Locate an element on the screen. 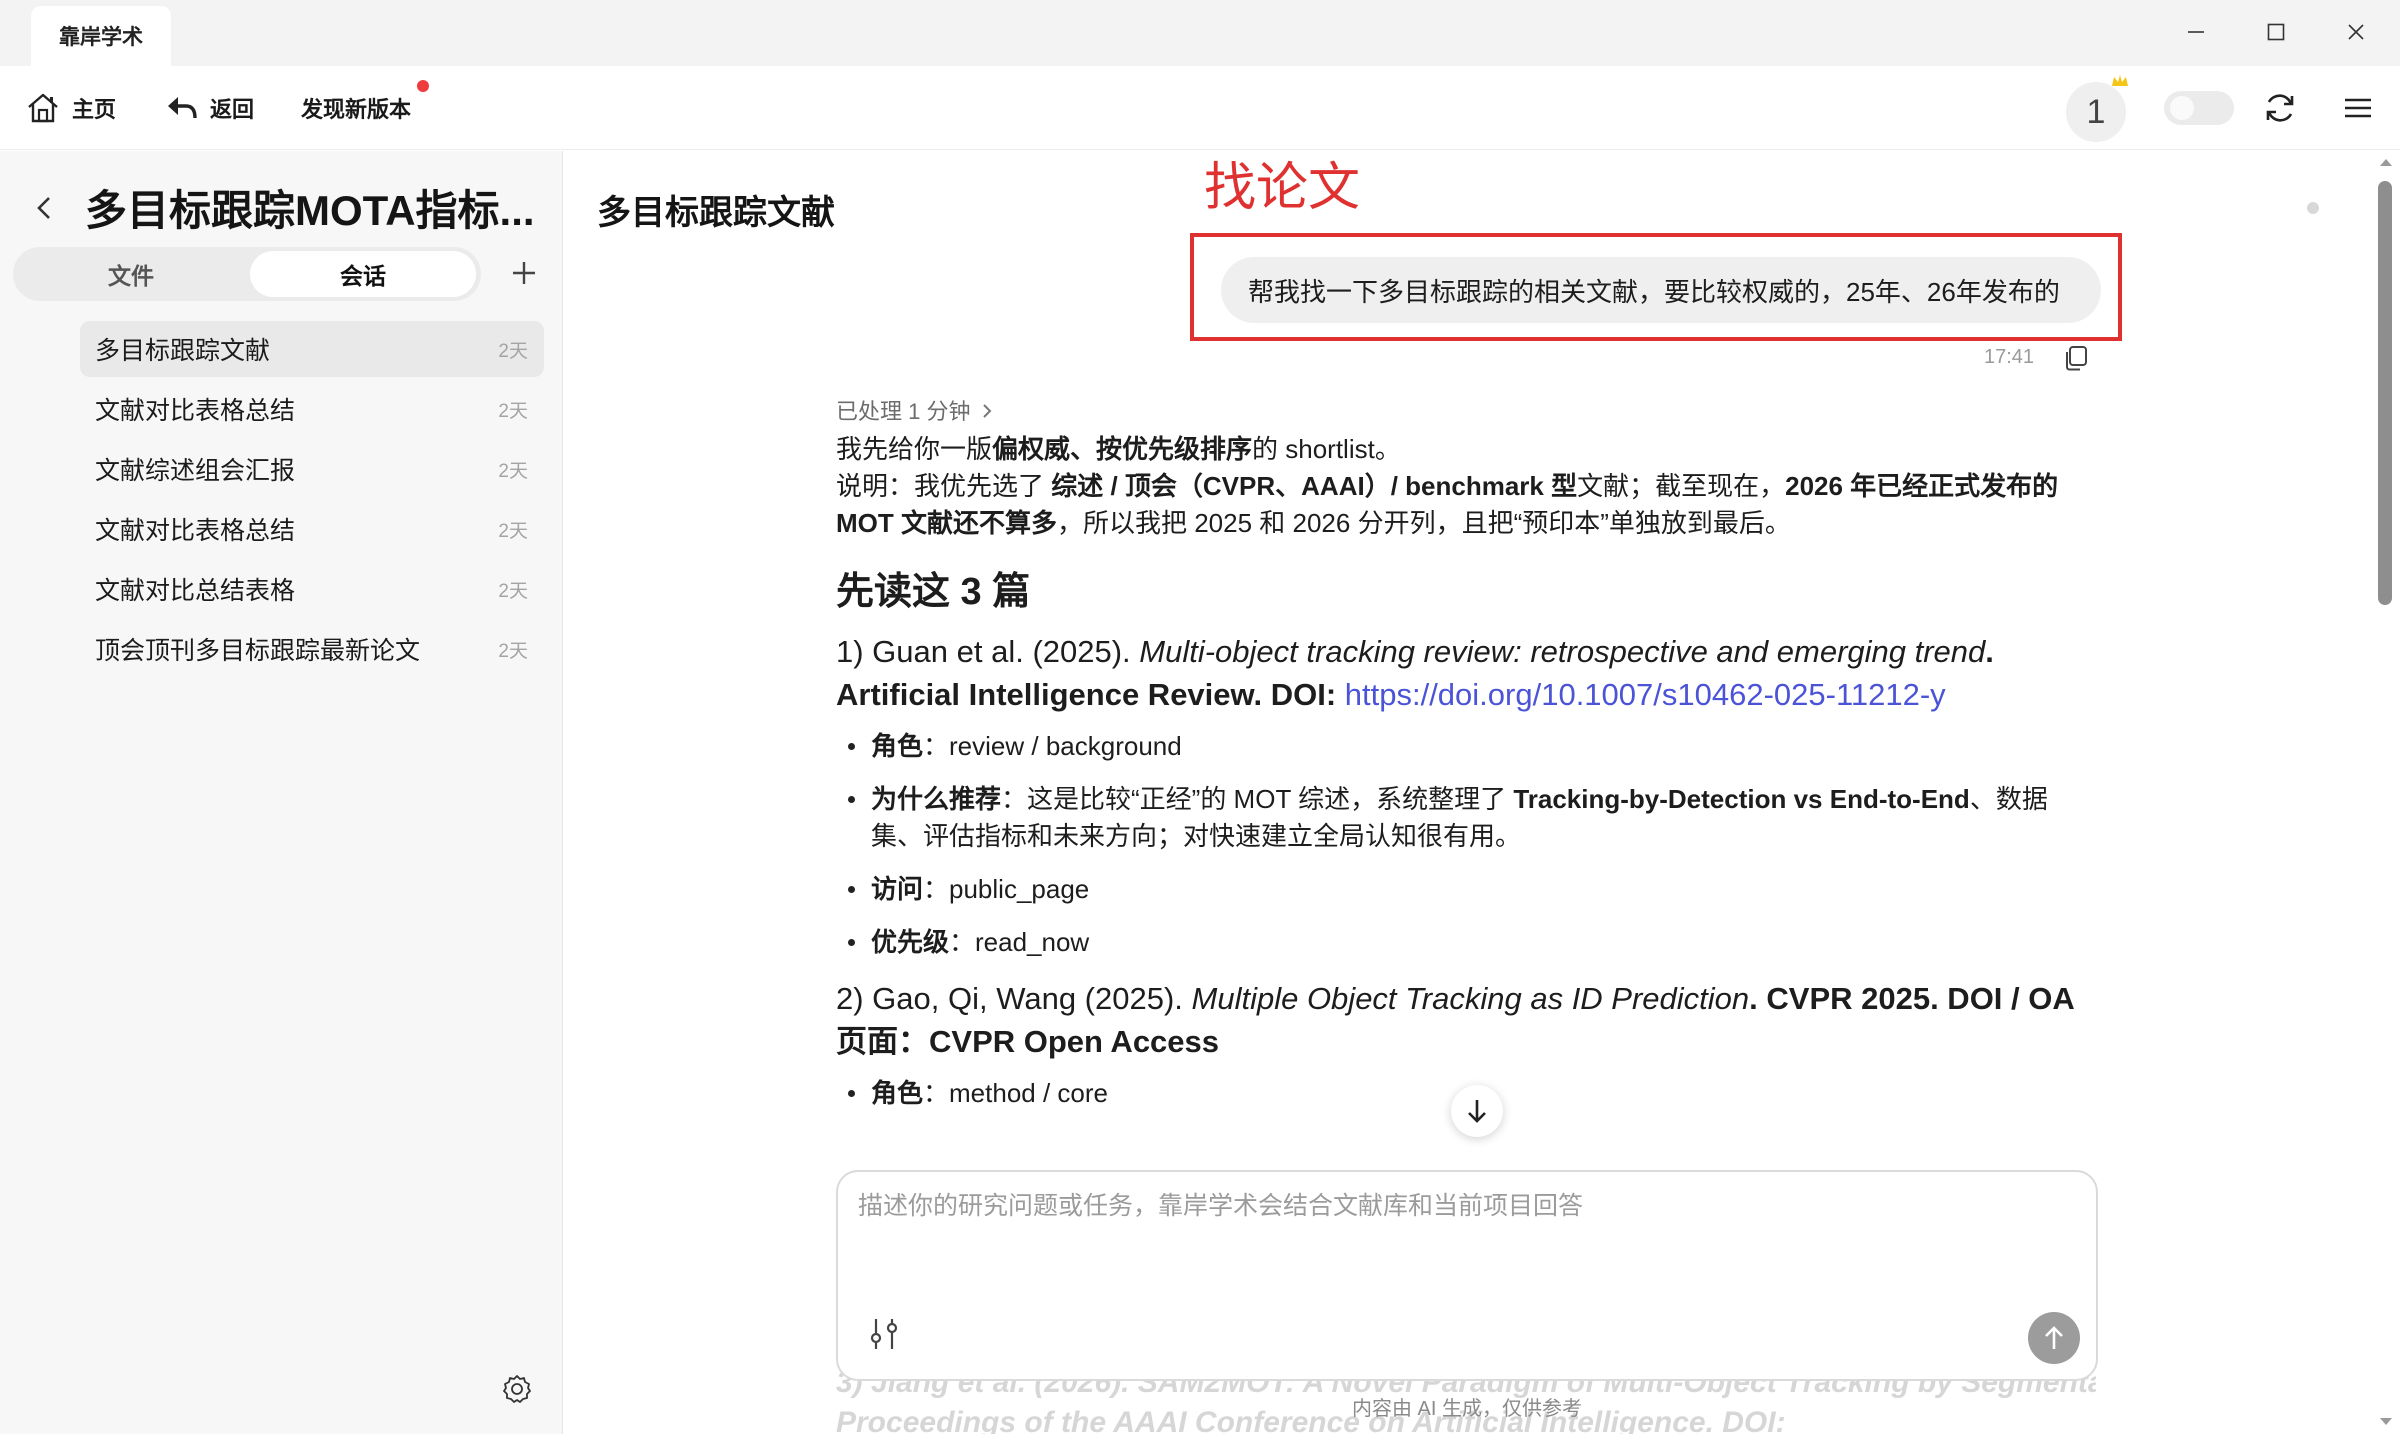 The image size is (2400, 1434). scroll-to-bottom-button is located at coordinates (1477, 1111).